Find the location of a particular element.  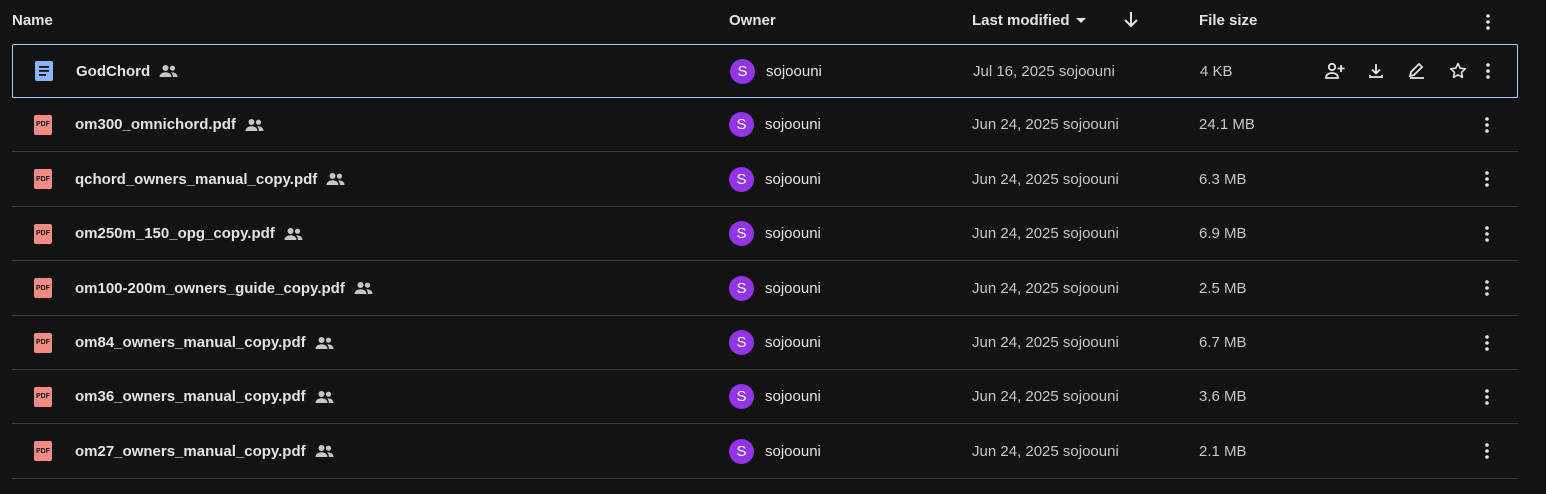

file-name: om84_owners_manual_copy.pdf is located at coordinates (190, 342).